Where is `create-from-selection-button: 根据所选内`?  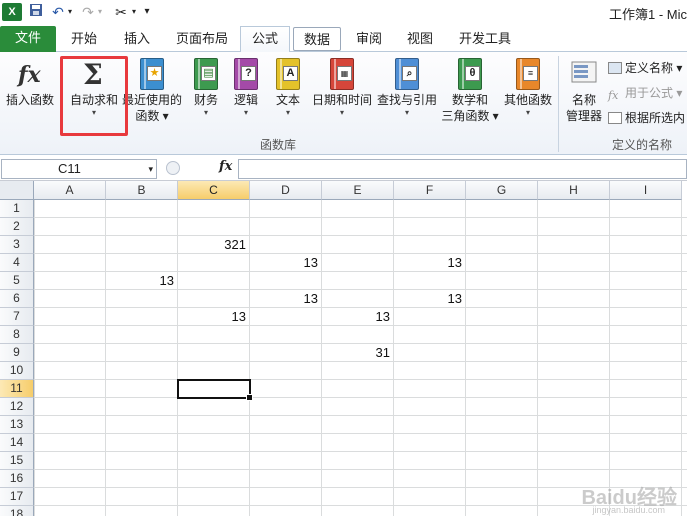
create-from-selection-button: 根据所选内 is located at coordinates (646, 118).